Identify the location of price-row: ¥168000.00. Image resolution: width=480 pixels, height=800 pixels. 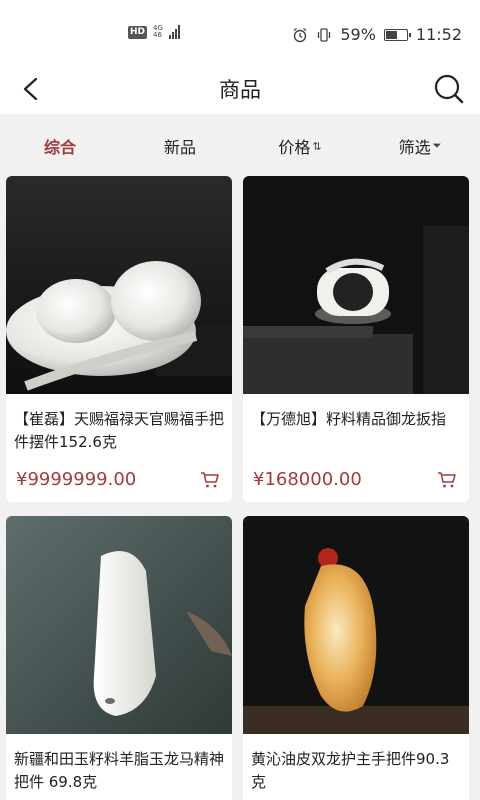
(355, 479).